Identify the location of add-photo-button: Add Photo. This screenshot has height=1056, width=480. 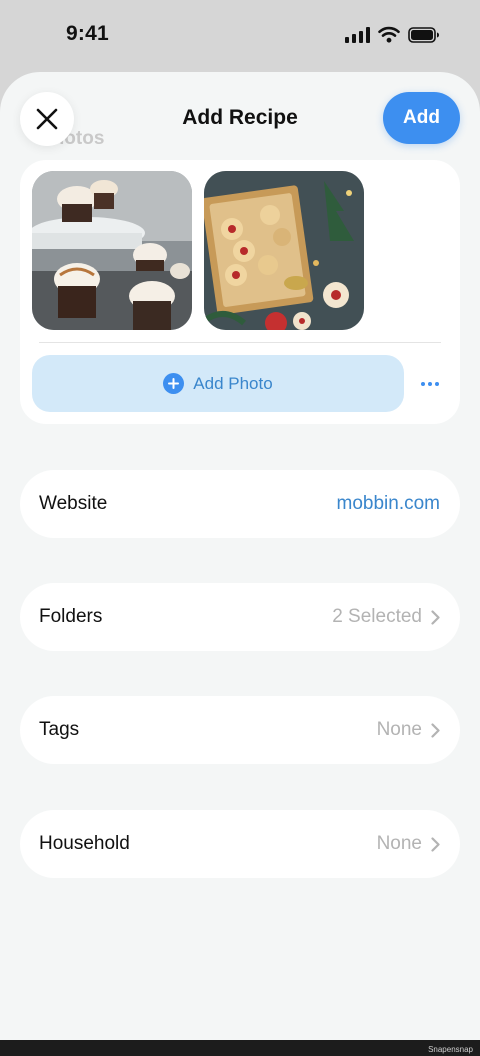
(218, 383).